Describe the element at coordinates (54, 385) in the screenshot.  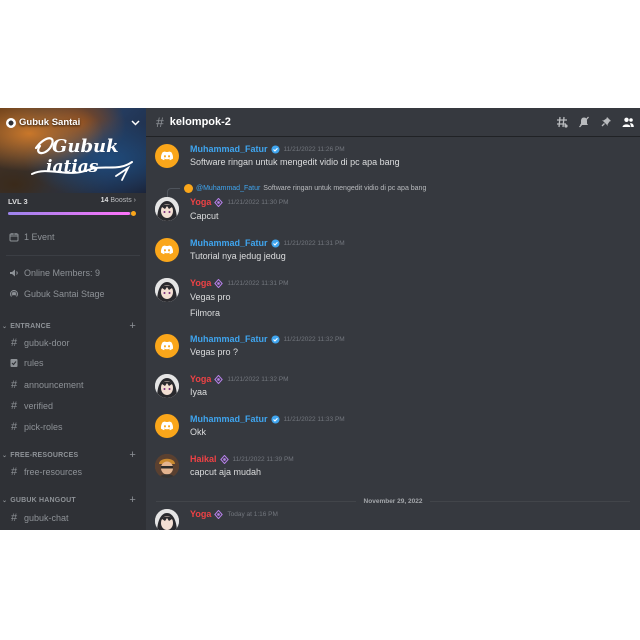
I see `channel-label: announcement` at that location.